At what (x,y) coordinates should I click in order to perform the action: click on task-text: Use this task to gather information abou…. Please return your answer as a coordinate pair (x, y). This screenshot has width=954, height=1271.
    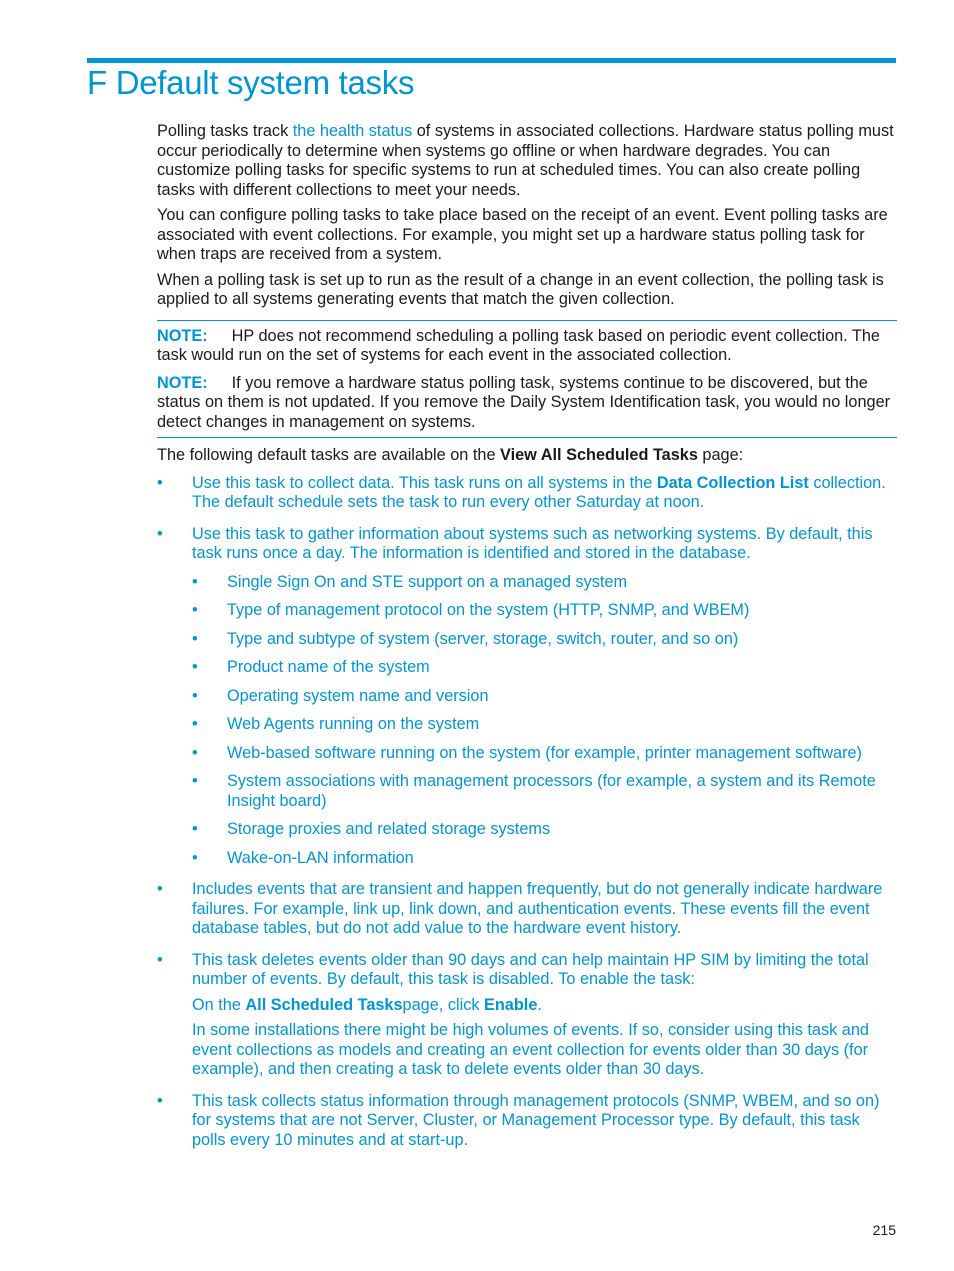
    Looking at the image, I should click on (532, 543).